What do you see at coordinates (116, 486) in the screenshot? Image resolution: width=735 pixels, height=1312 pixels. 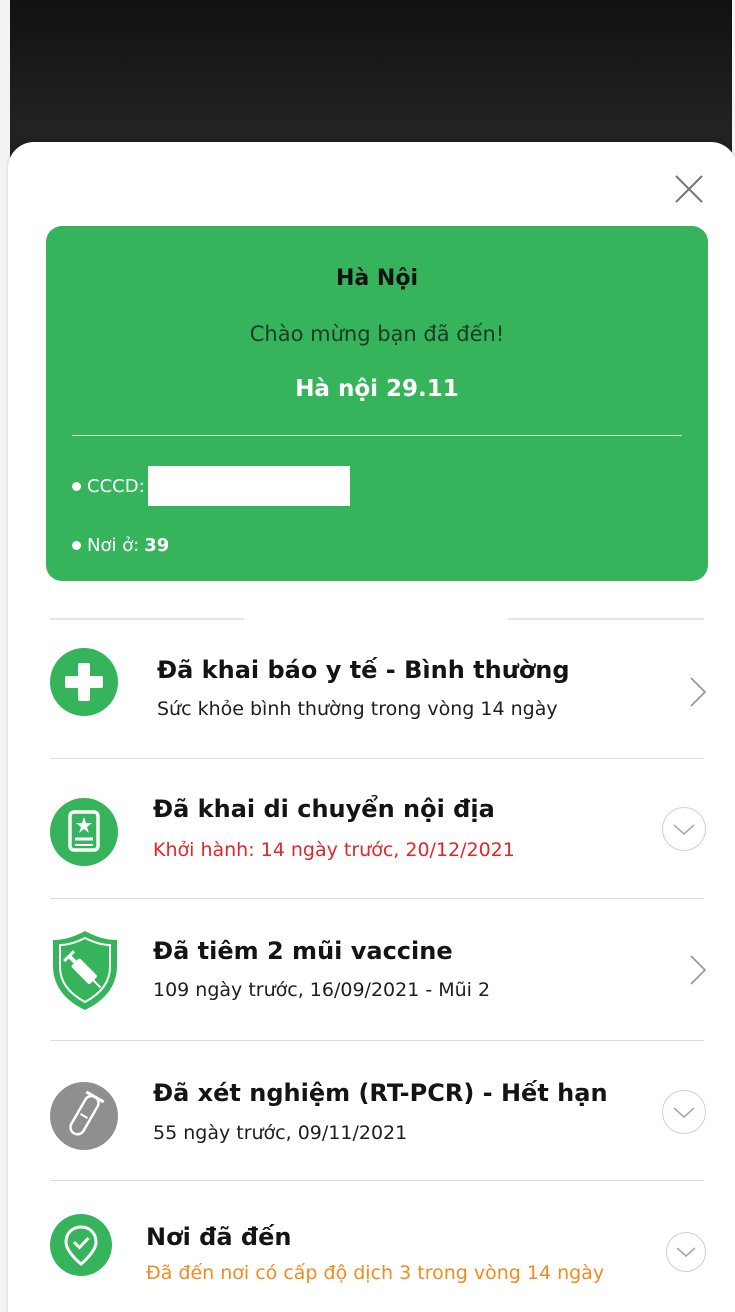 I see `id-number-label: CCCD:` at bounding box center [116, 486].